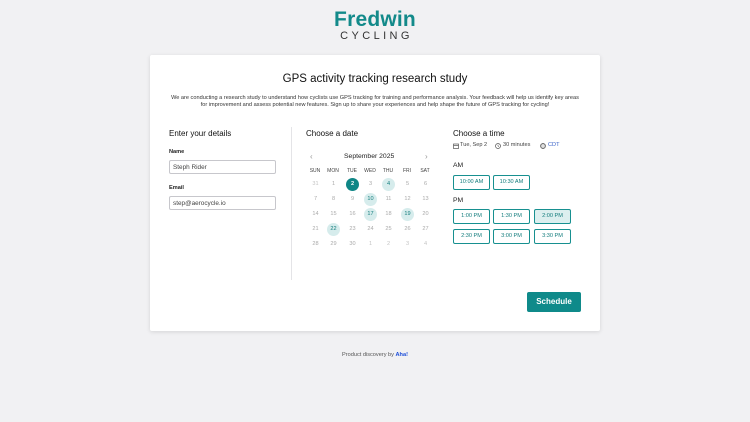 The image size is (750, 422). Describe the element at coordinates (315, 184) in the screenshot. I see `calendar-day: 31` at that location.